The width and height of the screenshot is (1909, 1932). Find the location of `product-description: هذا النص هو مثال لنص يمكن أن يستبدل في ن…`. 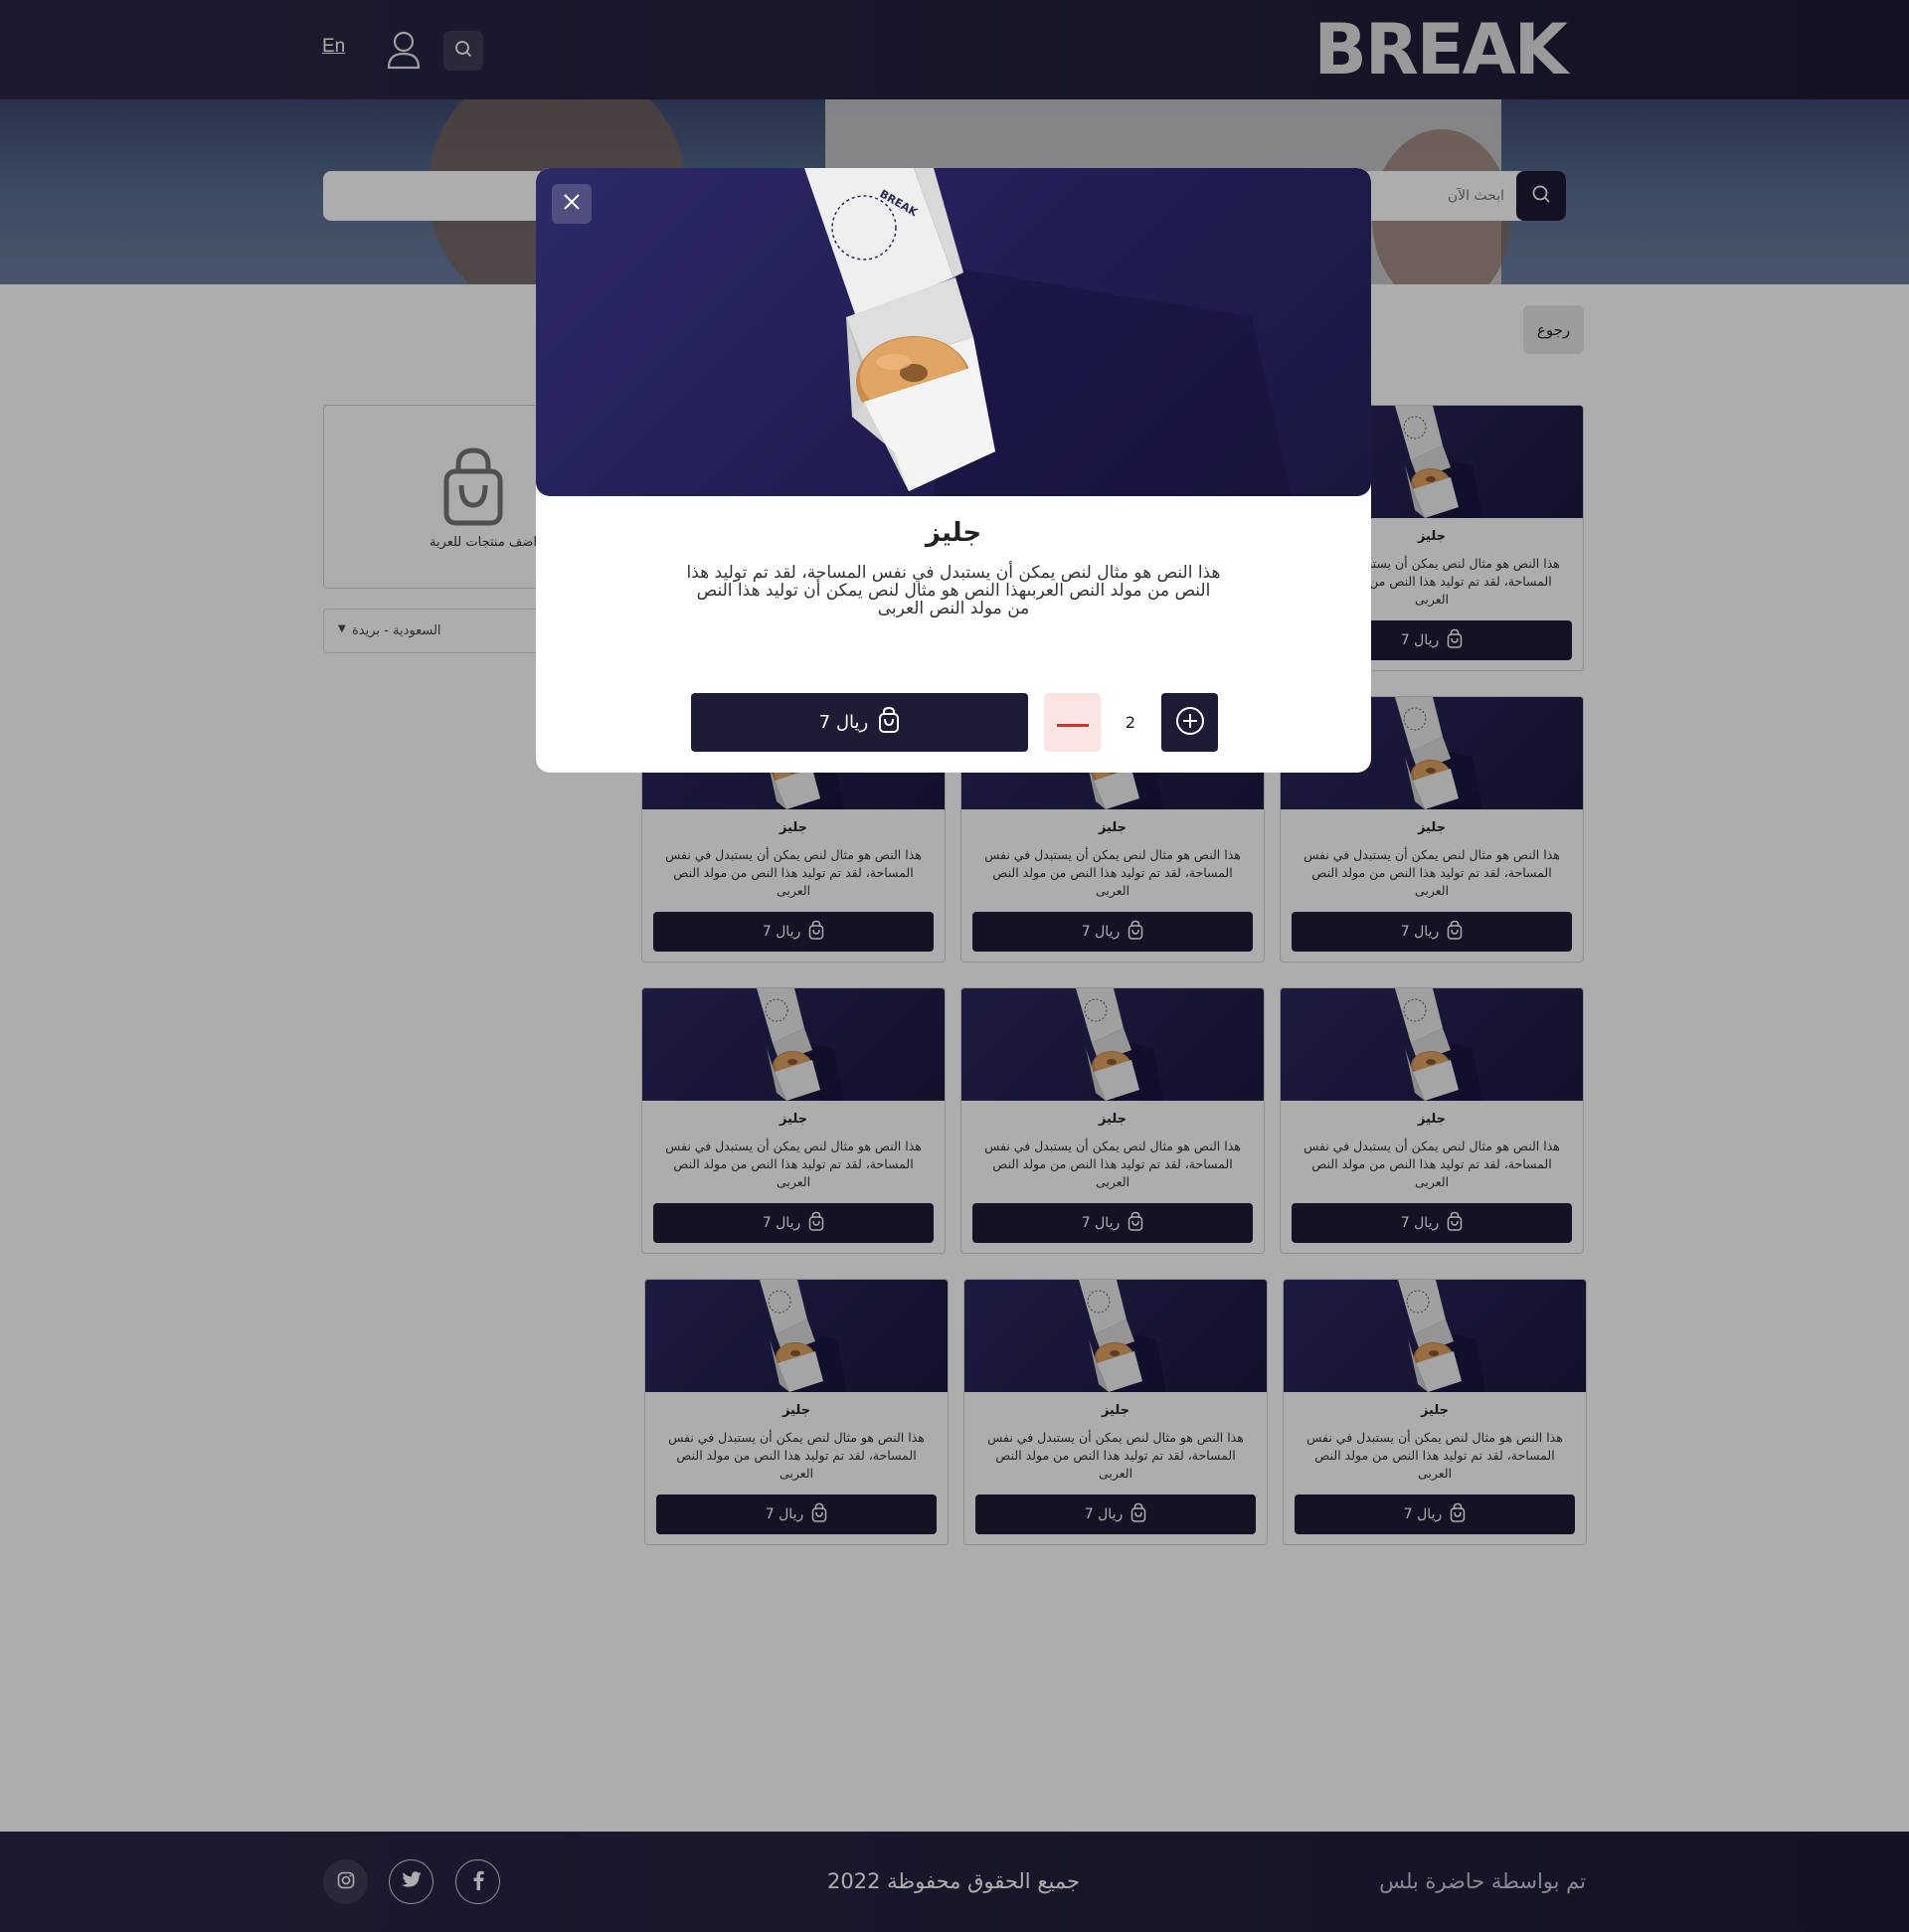

product-description: هذا النص هو مثال لنص يمكن أن يستبدل في ن… is located at coordinates (953, 590).